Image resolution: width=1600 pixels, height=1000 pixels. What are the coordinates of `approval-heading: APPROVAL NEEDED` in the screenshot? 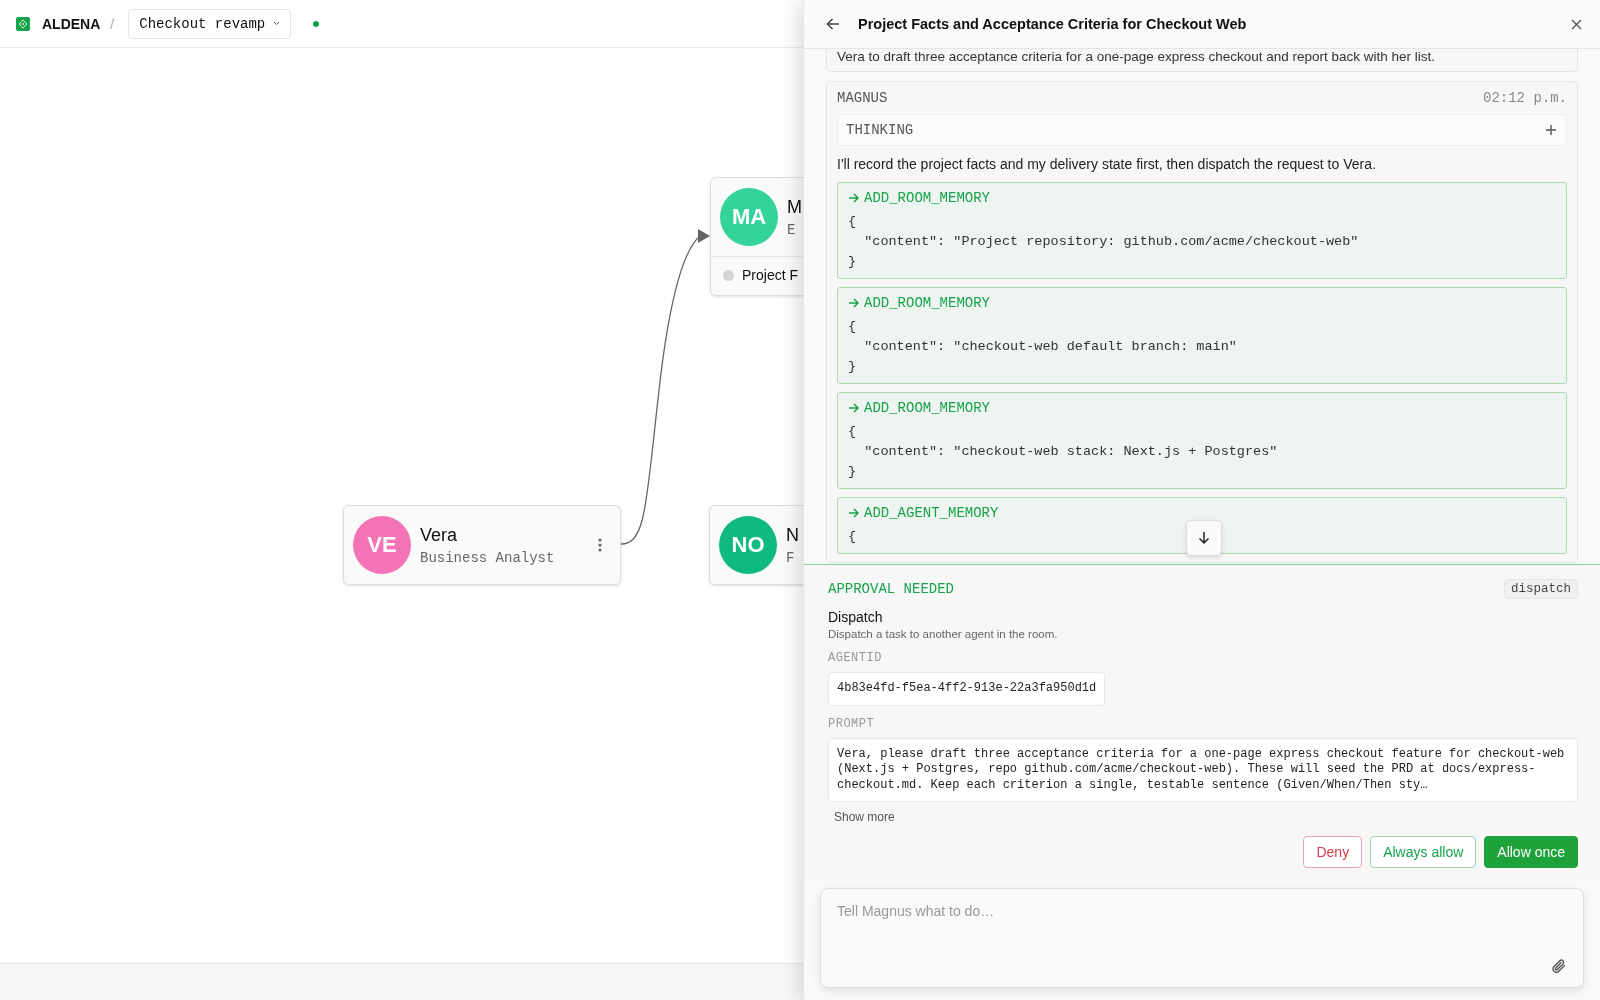 It's located at (891, 589).